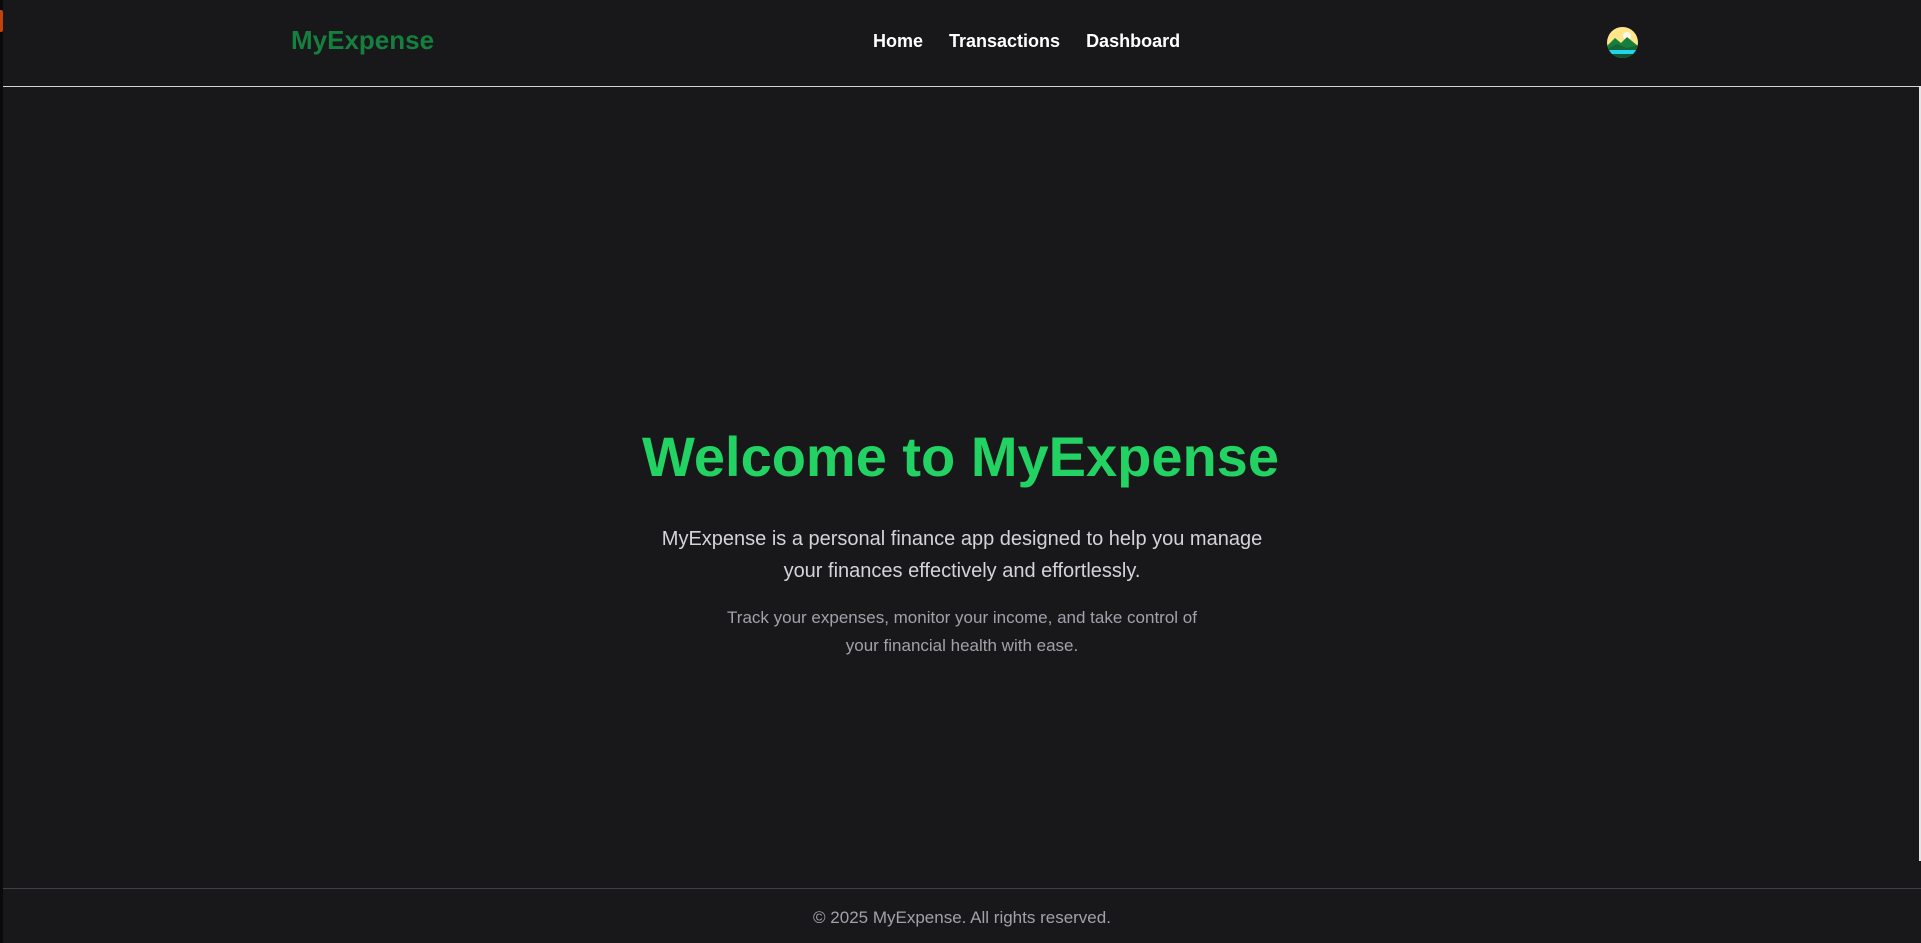 The height and width of the screenshot is (943, 1921). What do you see at coordinates (960, 456) in the screenshot?
I see `hero-title: Welcome to MyExpense` at bounding box center [960, 456].